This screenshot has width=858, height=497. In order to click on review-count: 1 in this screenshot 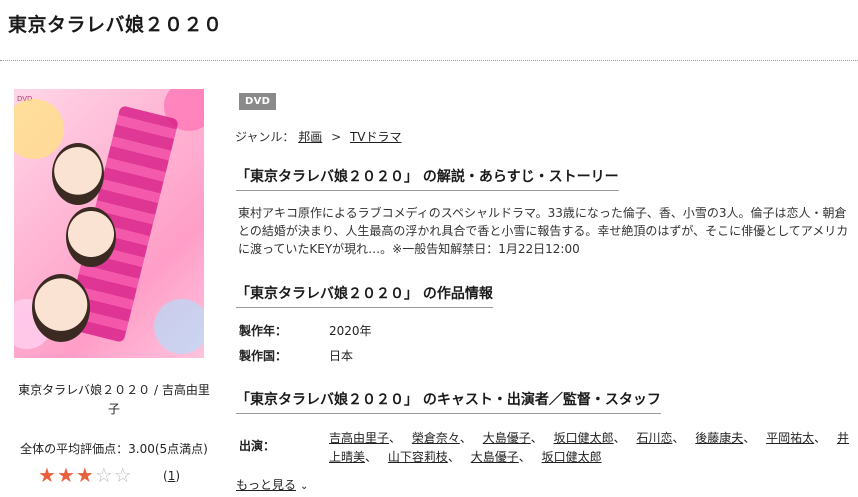, I will do `click(172, 476)`.